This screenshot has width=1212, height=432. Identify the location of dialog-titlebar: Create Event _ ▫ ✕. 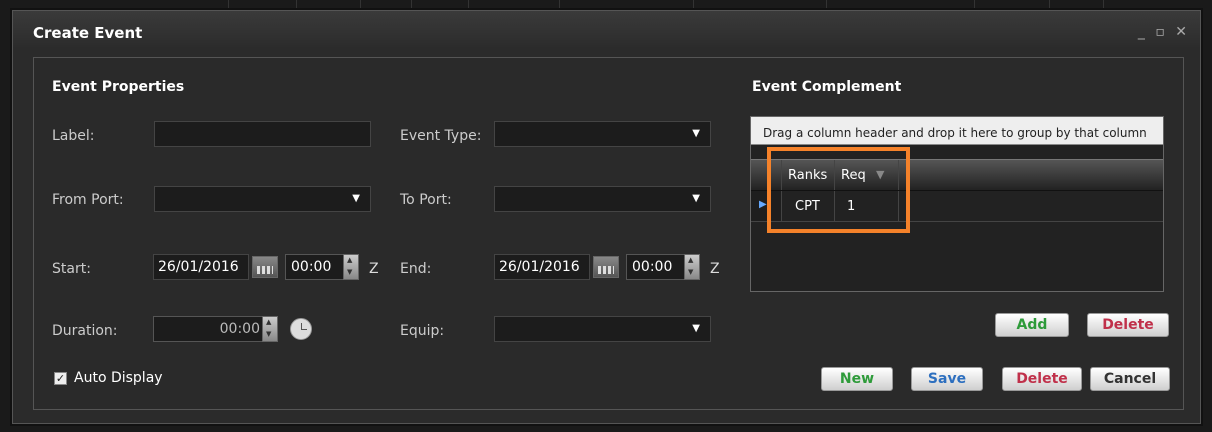
(606, 29).